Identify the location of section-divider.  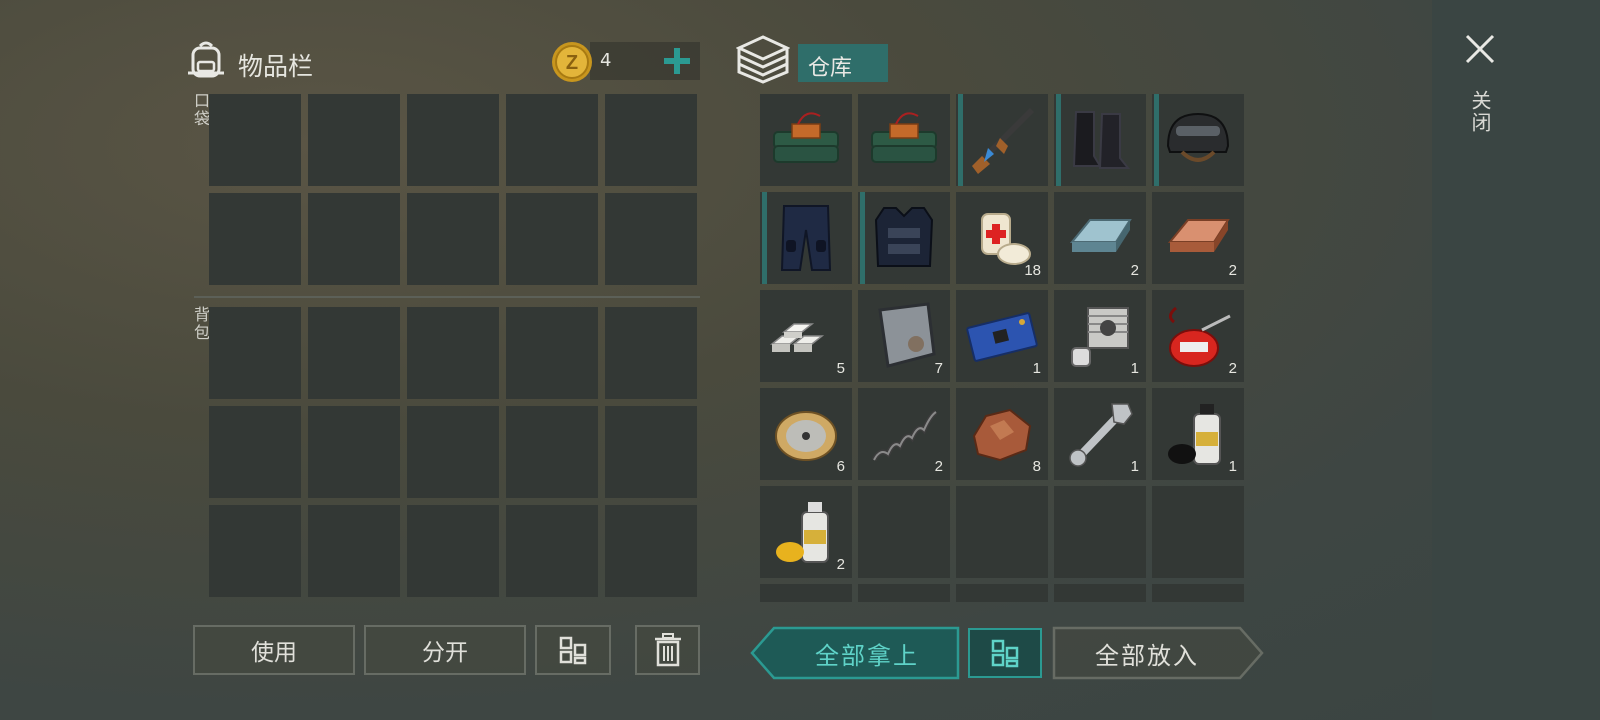
(447, 297).